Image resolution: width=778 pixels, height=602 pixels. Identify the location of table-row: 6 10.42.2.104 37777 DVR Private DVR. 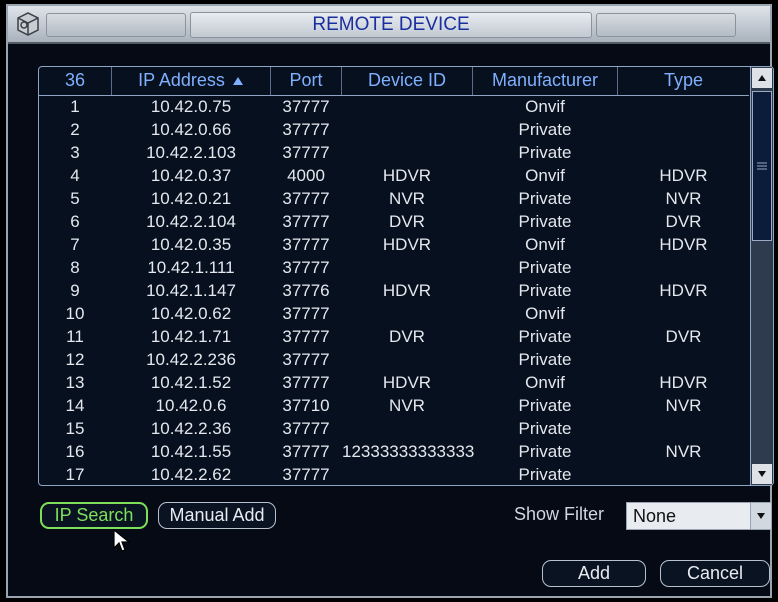
(394, 222).